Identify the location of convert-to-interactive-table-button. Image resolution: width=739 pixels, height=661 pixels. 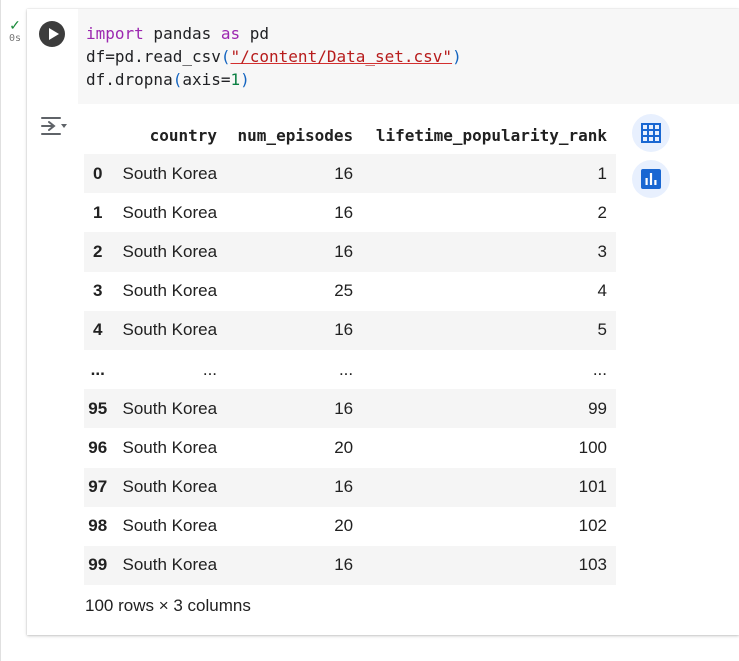
(651, 133).